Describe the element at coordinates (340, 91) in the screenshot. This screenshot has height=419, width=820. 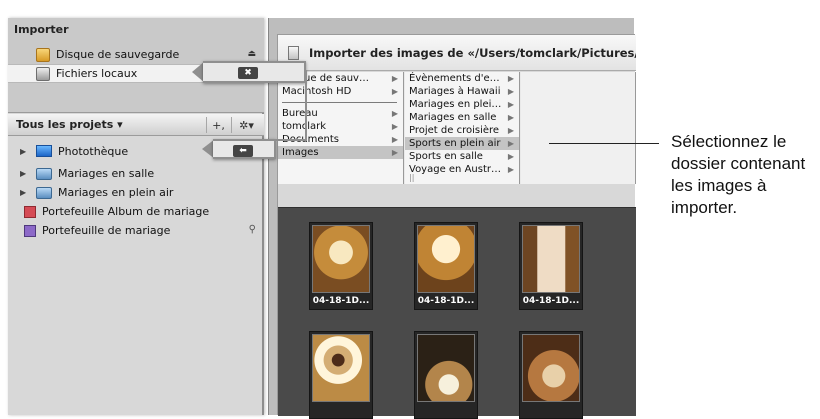
I see `column-item: Macintosh HD ▶` at that location.